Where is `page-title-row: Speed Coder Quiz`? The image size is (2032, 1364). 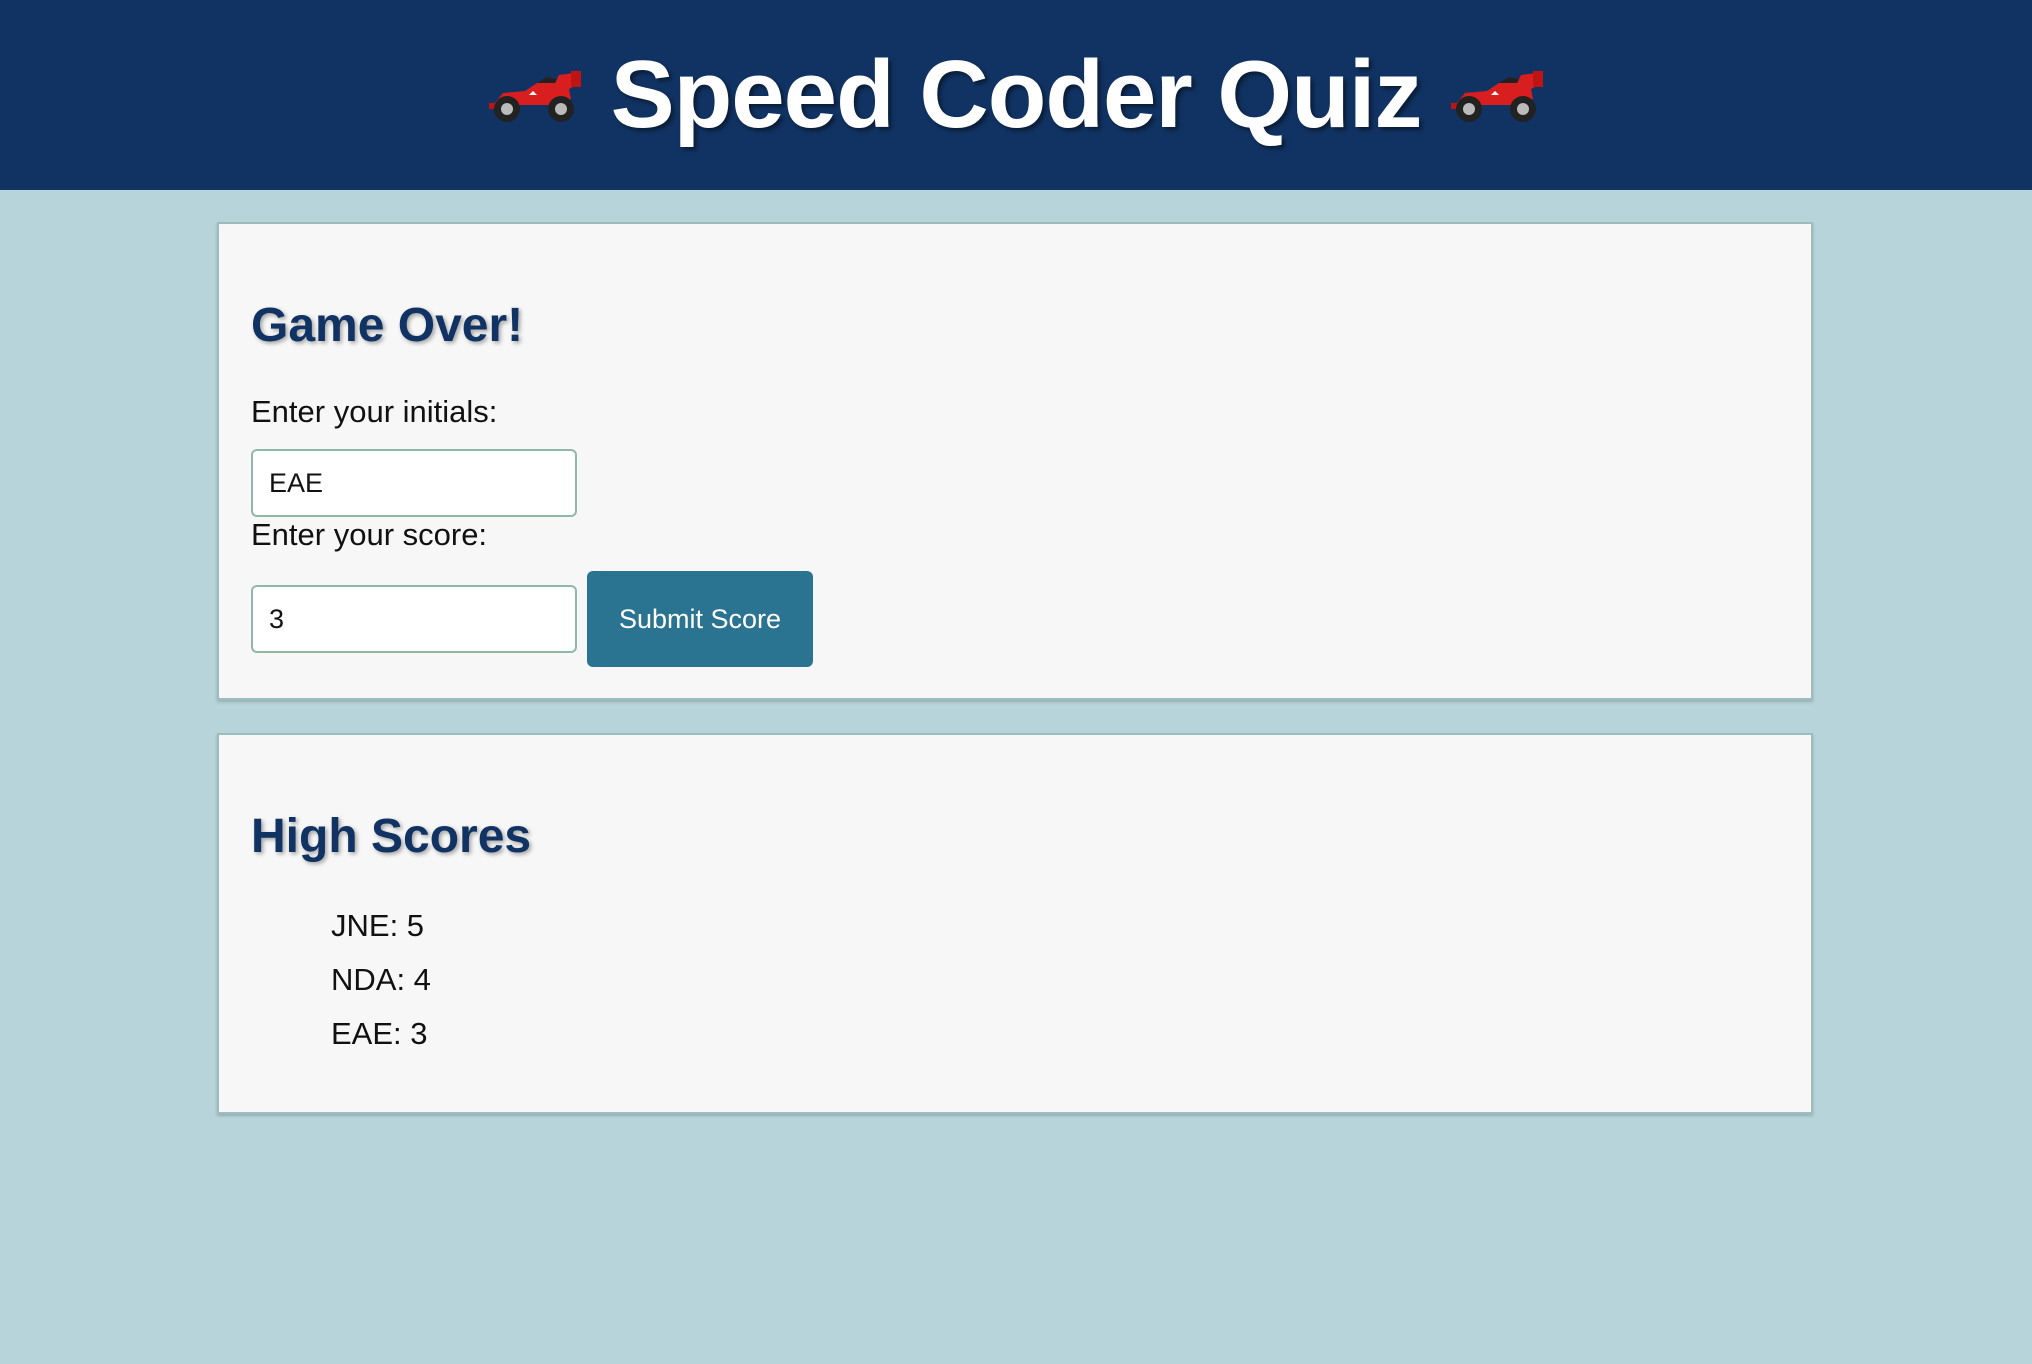
page-title-row: Speed Coder Quiz is located at coordinates (1016, 95).